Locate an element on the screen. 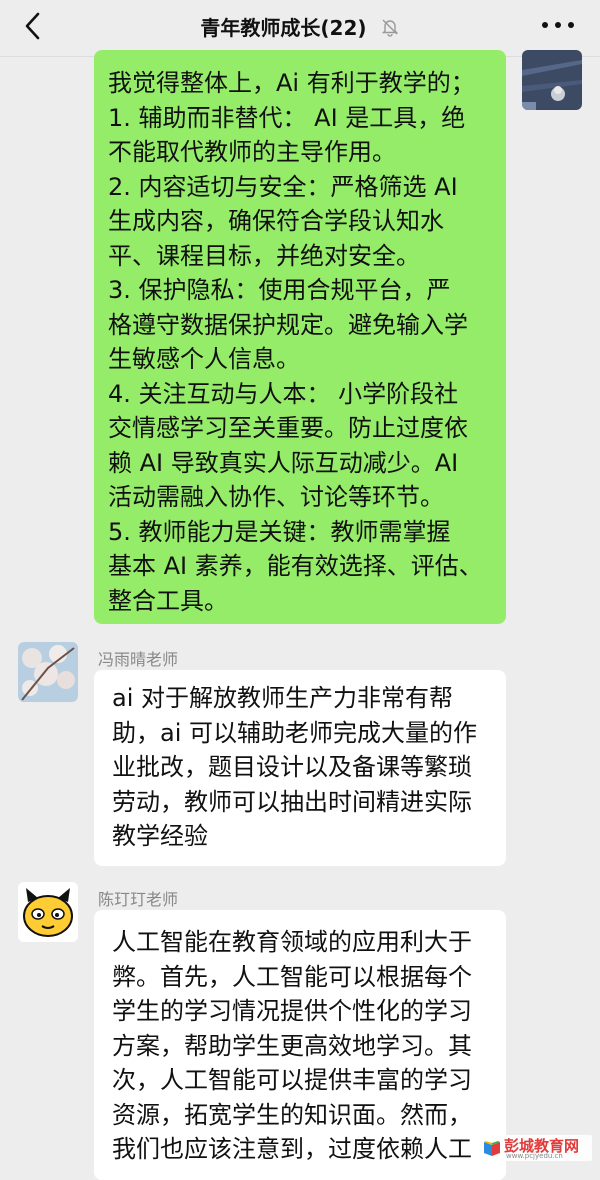  chat-header: 青年教师成长(22) is located at coordinates (300, 28).